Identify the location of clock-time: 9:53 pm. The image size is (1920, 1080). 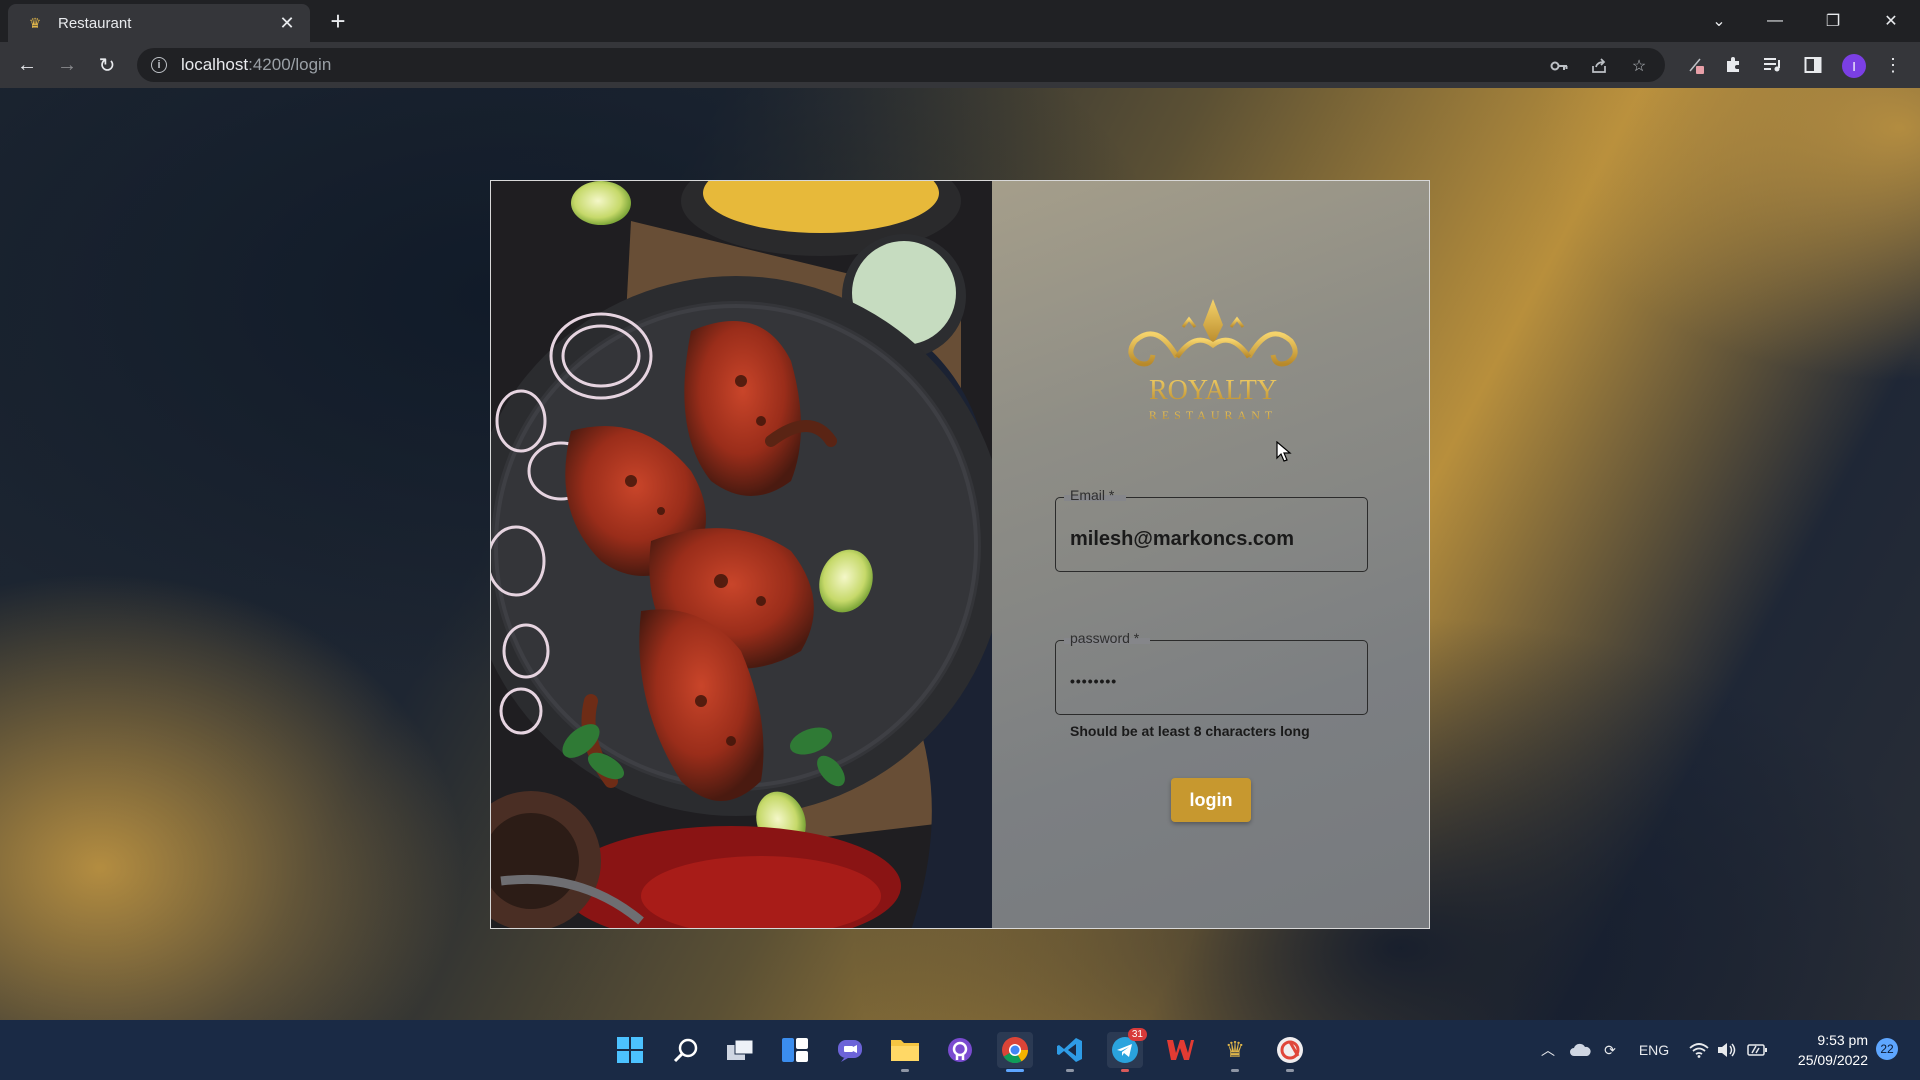
(1842, 1040).